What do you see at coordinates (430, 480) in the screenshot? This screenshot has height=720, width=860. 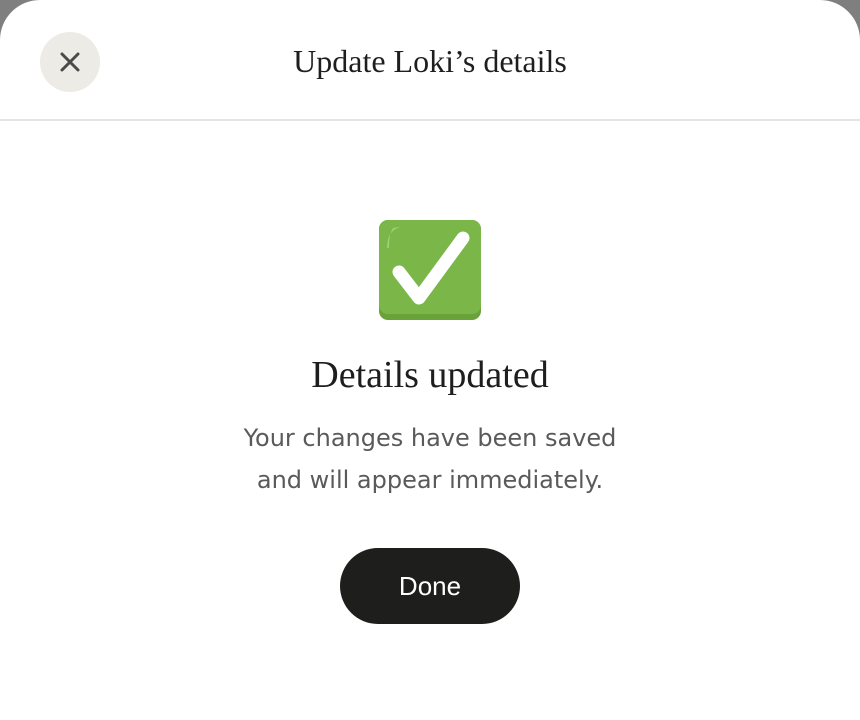 I see `success-message-line2: and will appear immediately.` at bounding box center [430, 480].